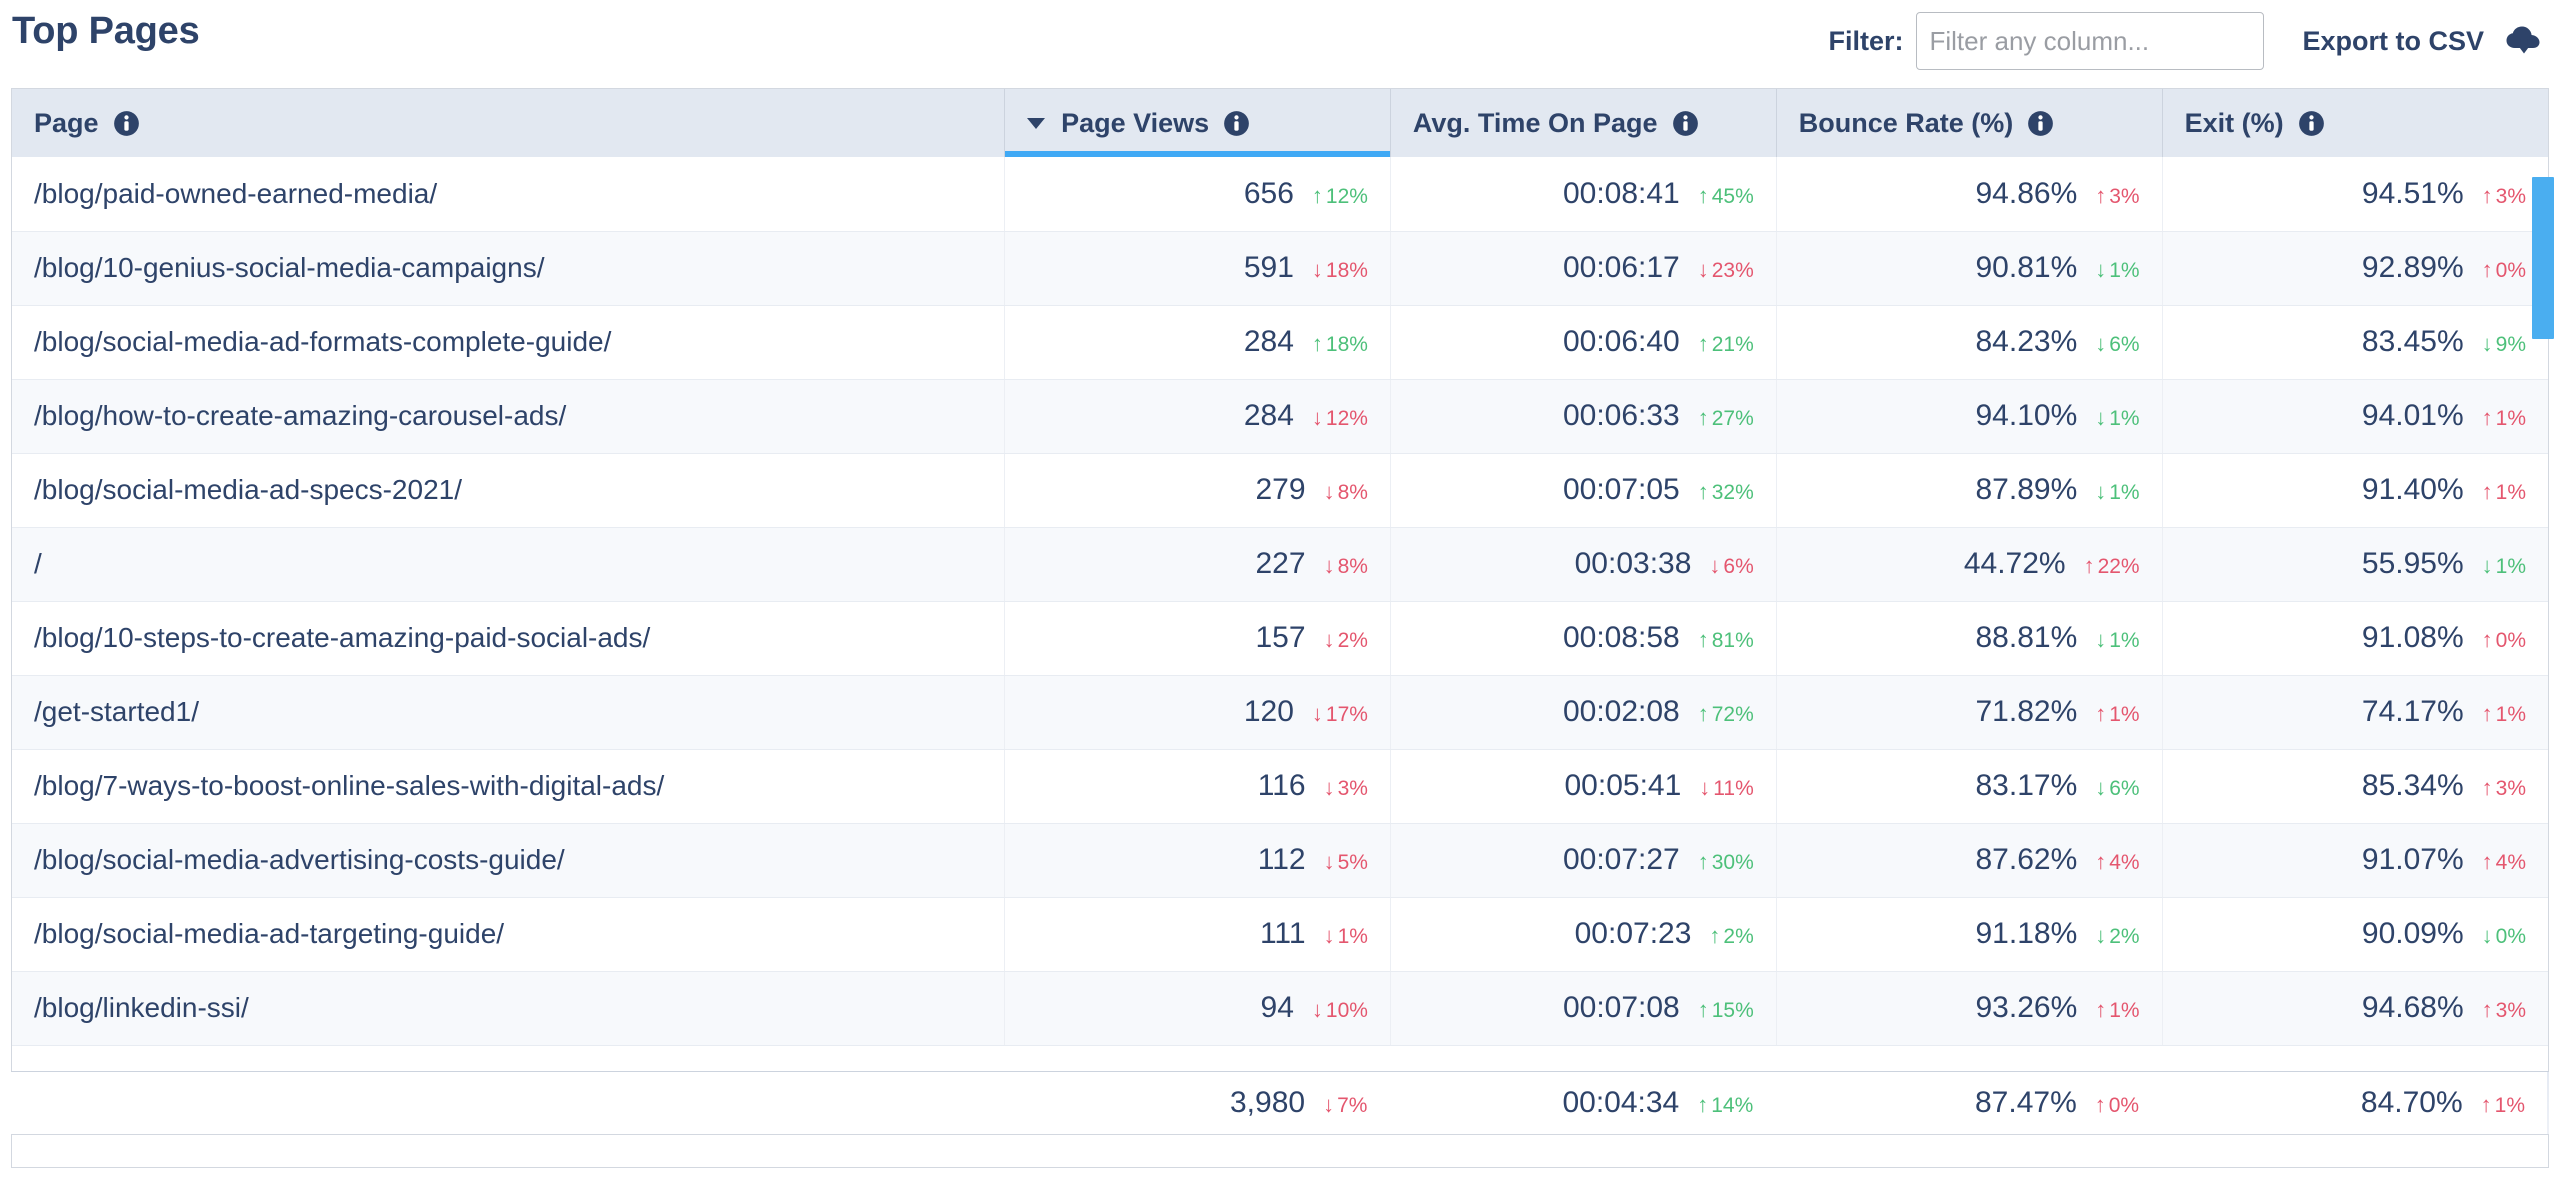 The image size is (2560, 1179). What do you see at coordinates (2543, 258) in the screenshot?
I see `vertical-scrollbar-thumb` at bounding box center [2543, 258].